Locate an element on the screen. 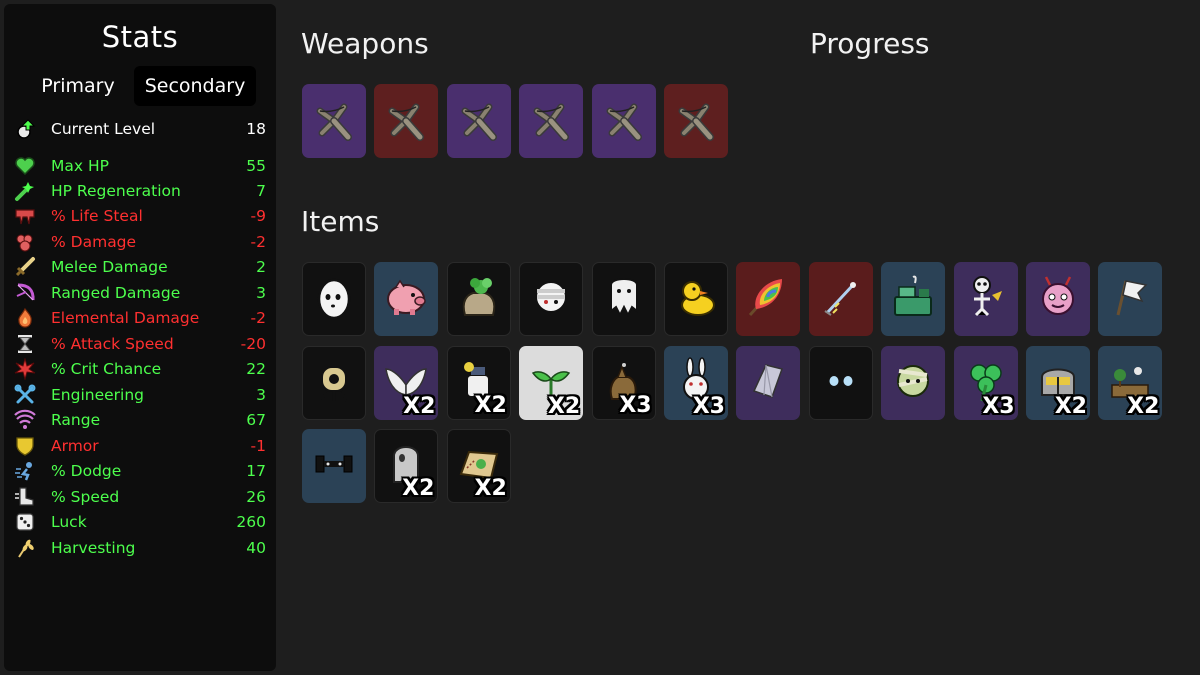 The image size is (1200, 675). stat-label: Melee Damage is located at coordinates (109, 267).